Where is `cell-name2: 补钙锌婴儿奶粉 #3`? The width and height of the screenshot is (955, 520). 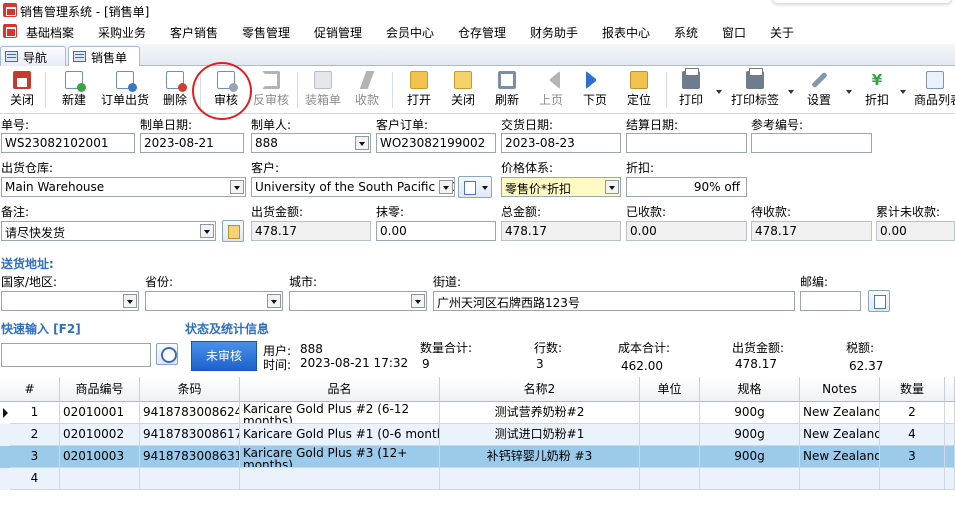
cell-name2: 补钙锌婴儿奶粉 #3 is located at coordinates (540, 457).